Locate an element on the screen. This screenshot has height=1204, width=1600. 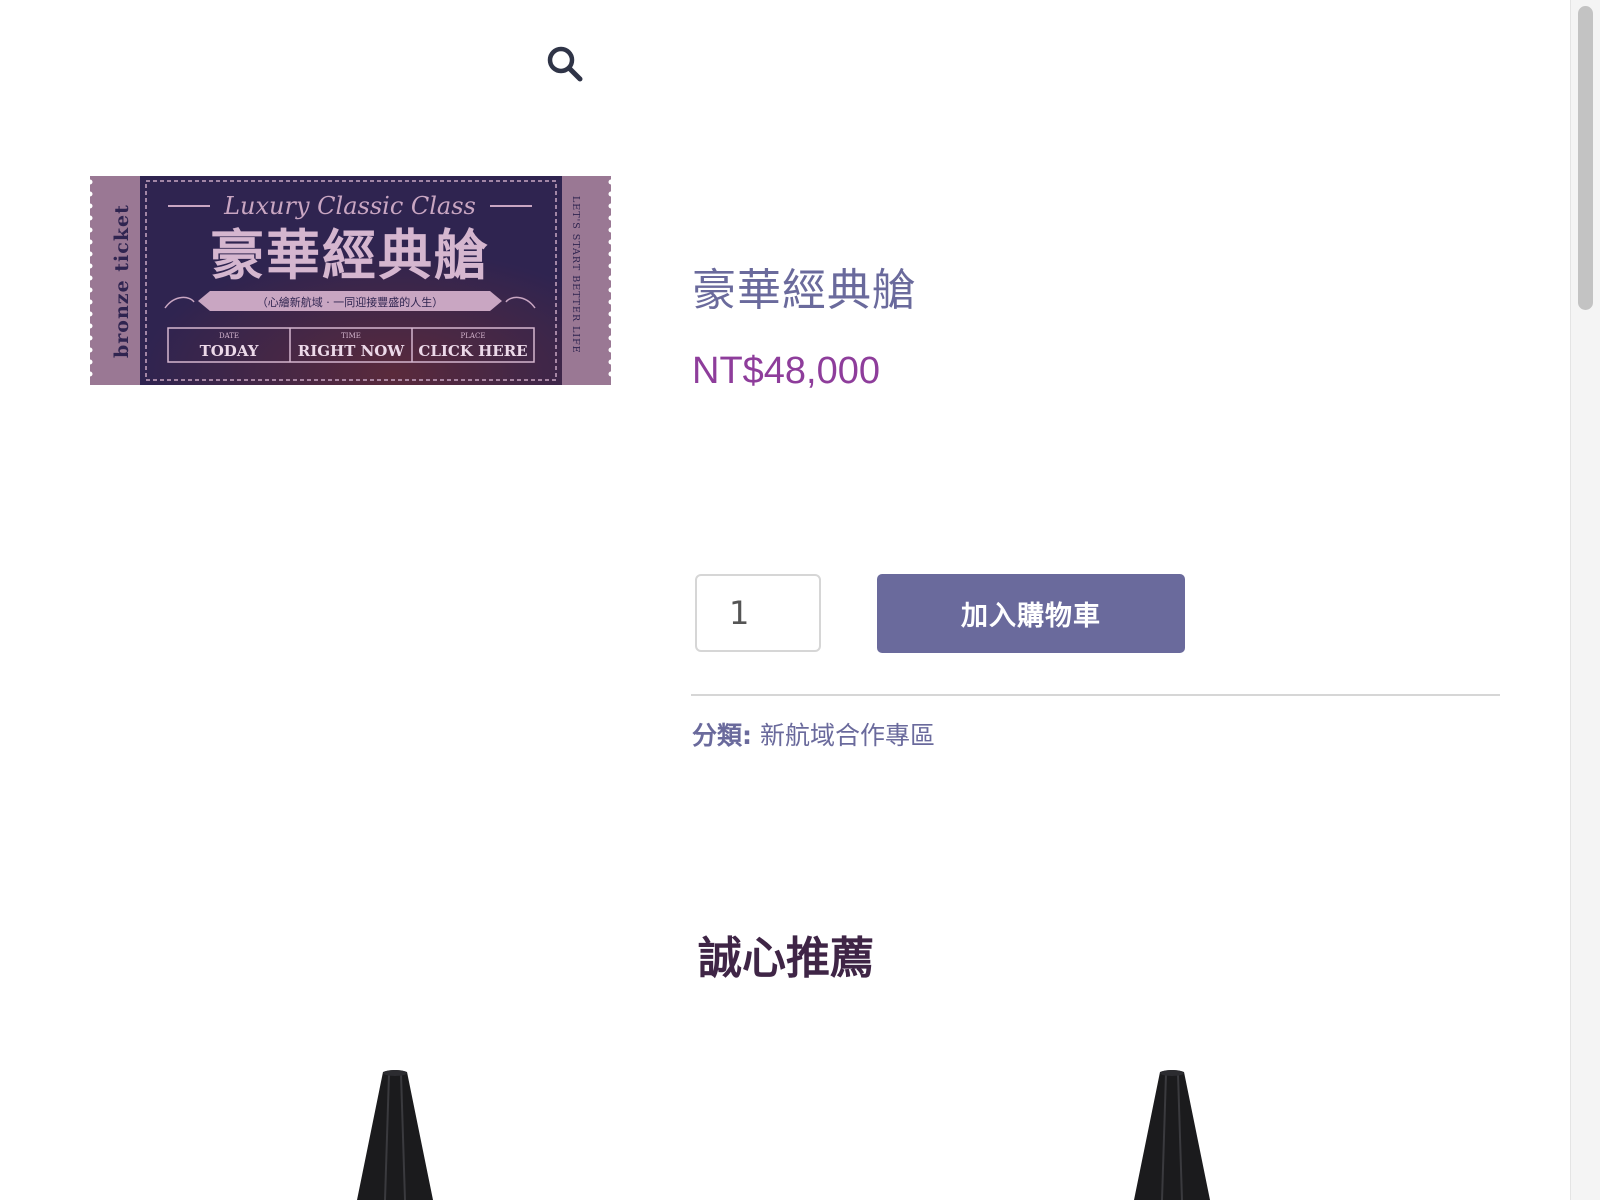
ticket-cell-time-value: RIGHT NOW is located at coordinates (352, 351).